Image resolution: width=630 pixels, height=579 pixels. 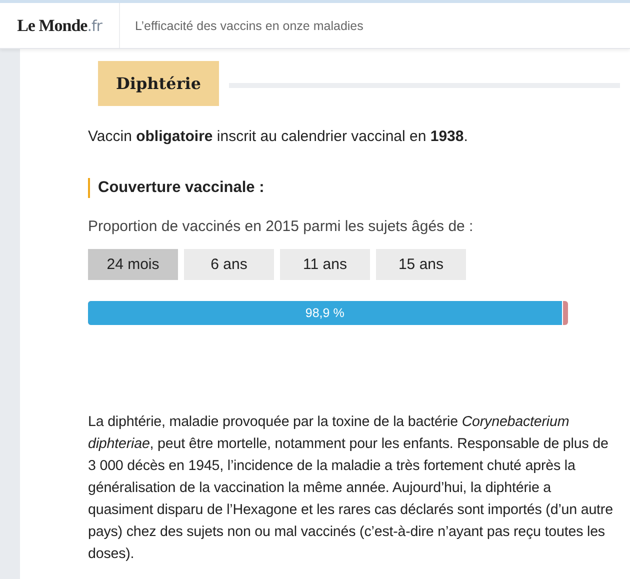 I want to click on caption-text: Proportion de vaccinés en 2015 parmi les sujets âgés de :, so click(x=281, y=226).